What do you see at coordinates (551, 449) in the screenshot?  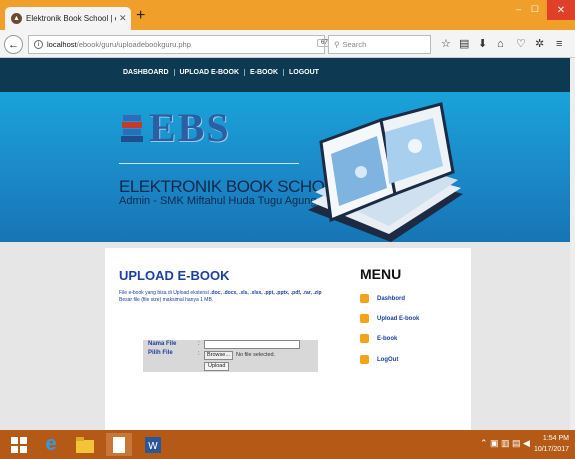 I see `clock-date: 10/17/2017` at bounding box center [551, 449].